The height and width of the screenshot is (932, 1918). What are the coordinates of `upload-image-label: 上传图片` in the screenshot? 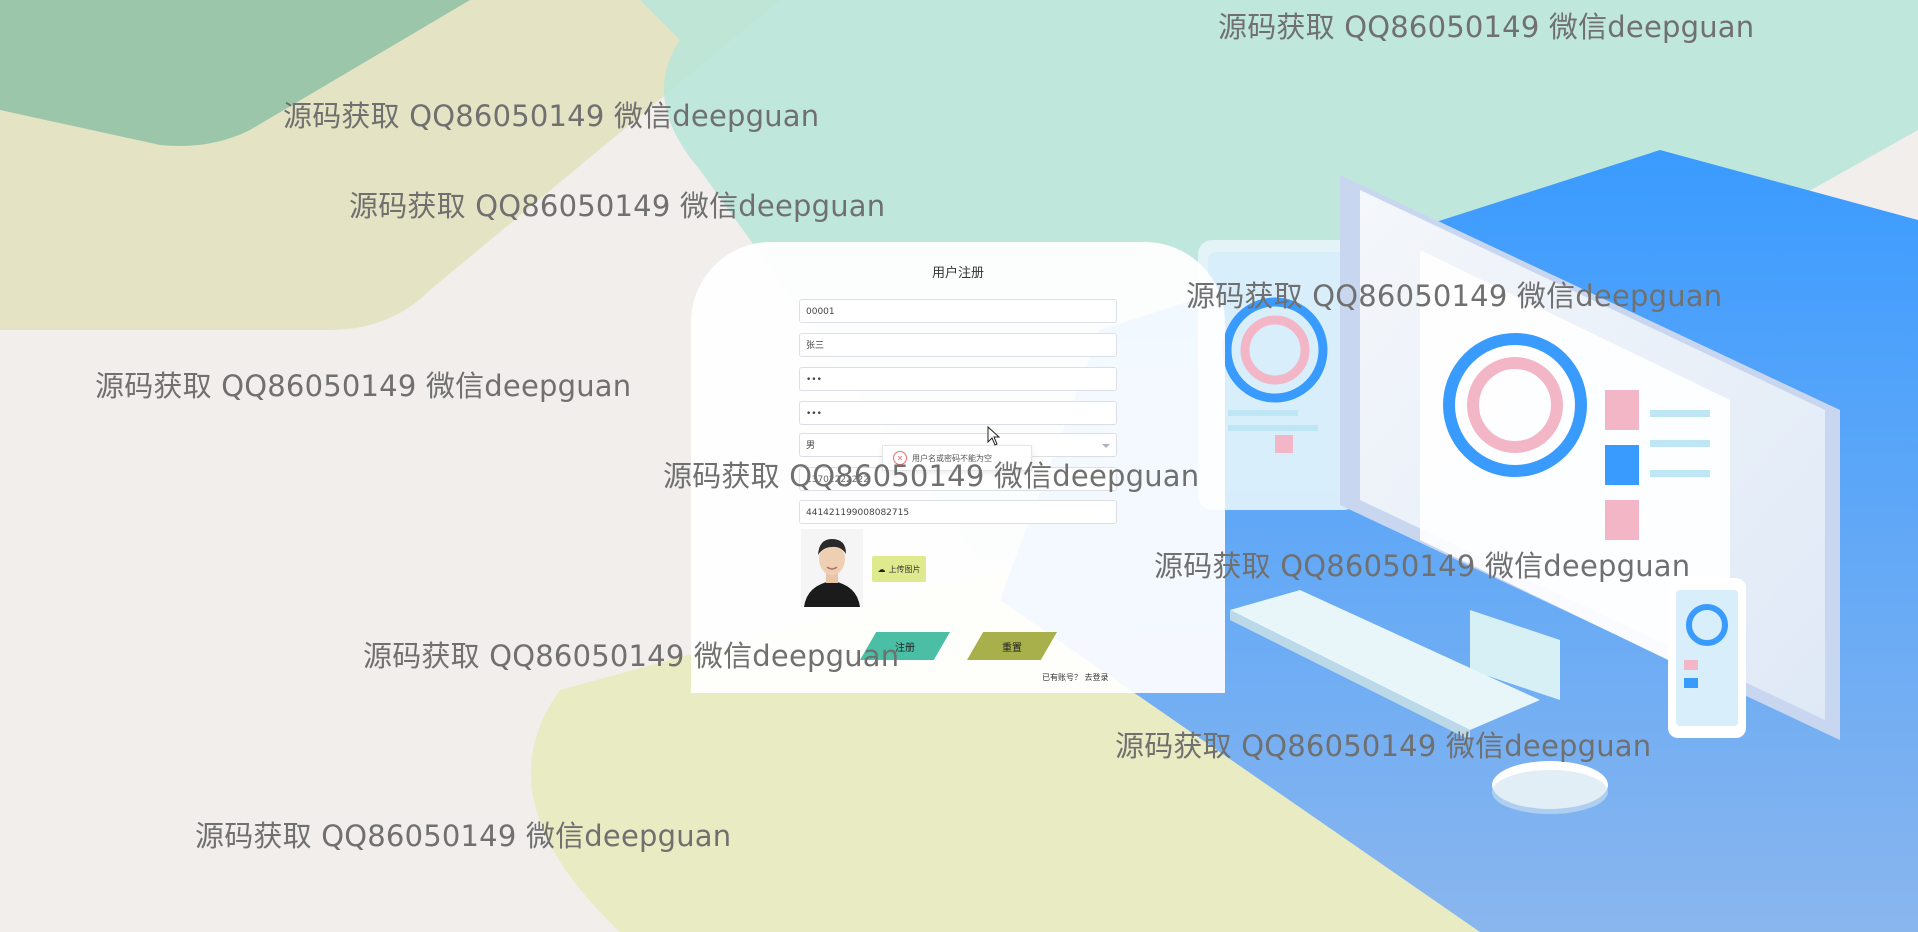 It's located at (904, 569).